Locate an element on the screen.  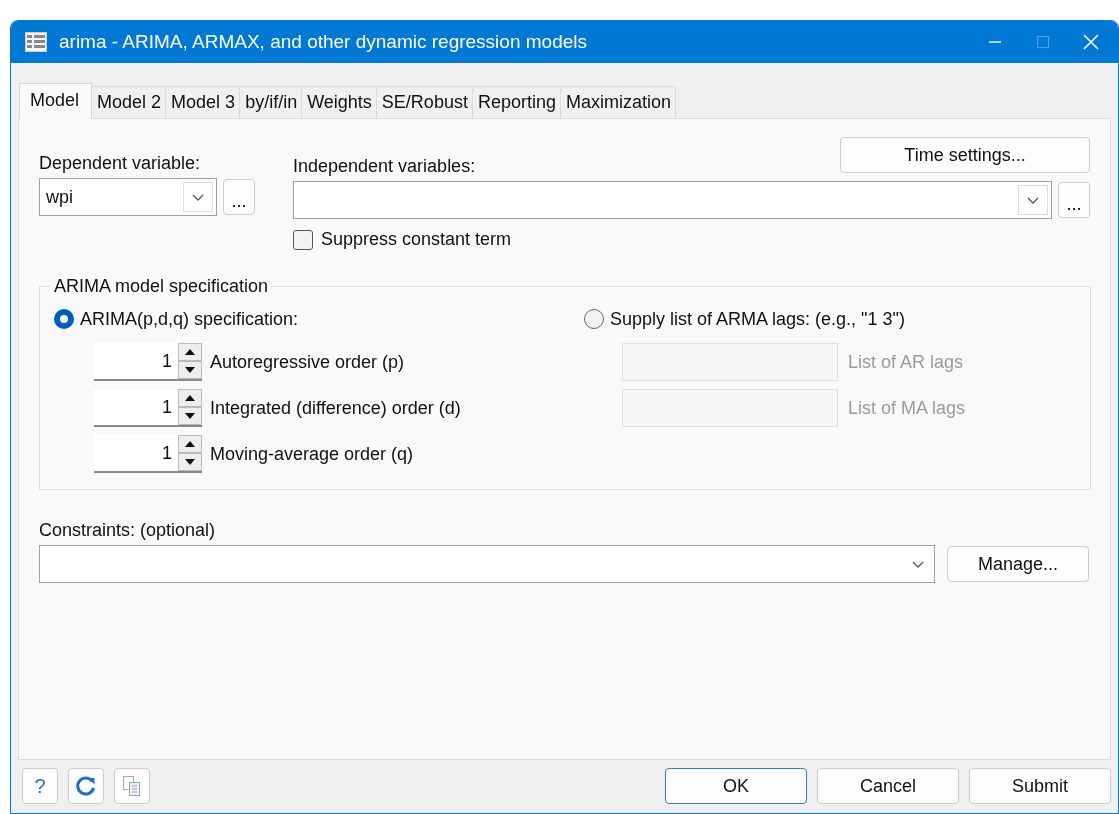
reset-button is located at coordinates (86, 786).